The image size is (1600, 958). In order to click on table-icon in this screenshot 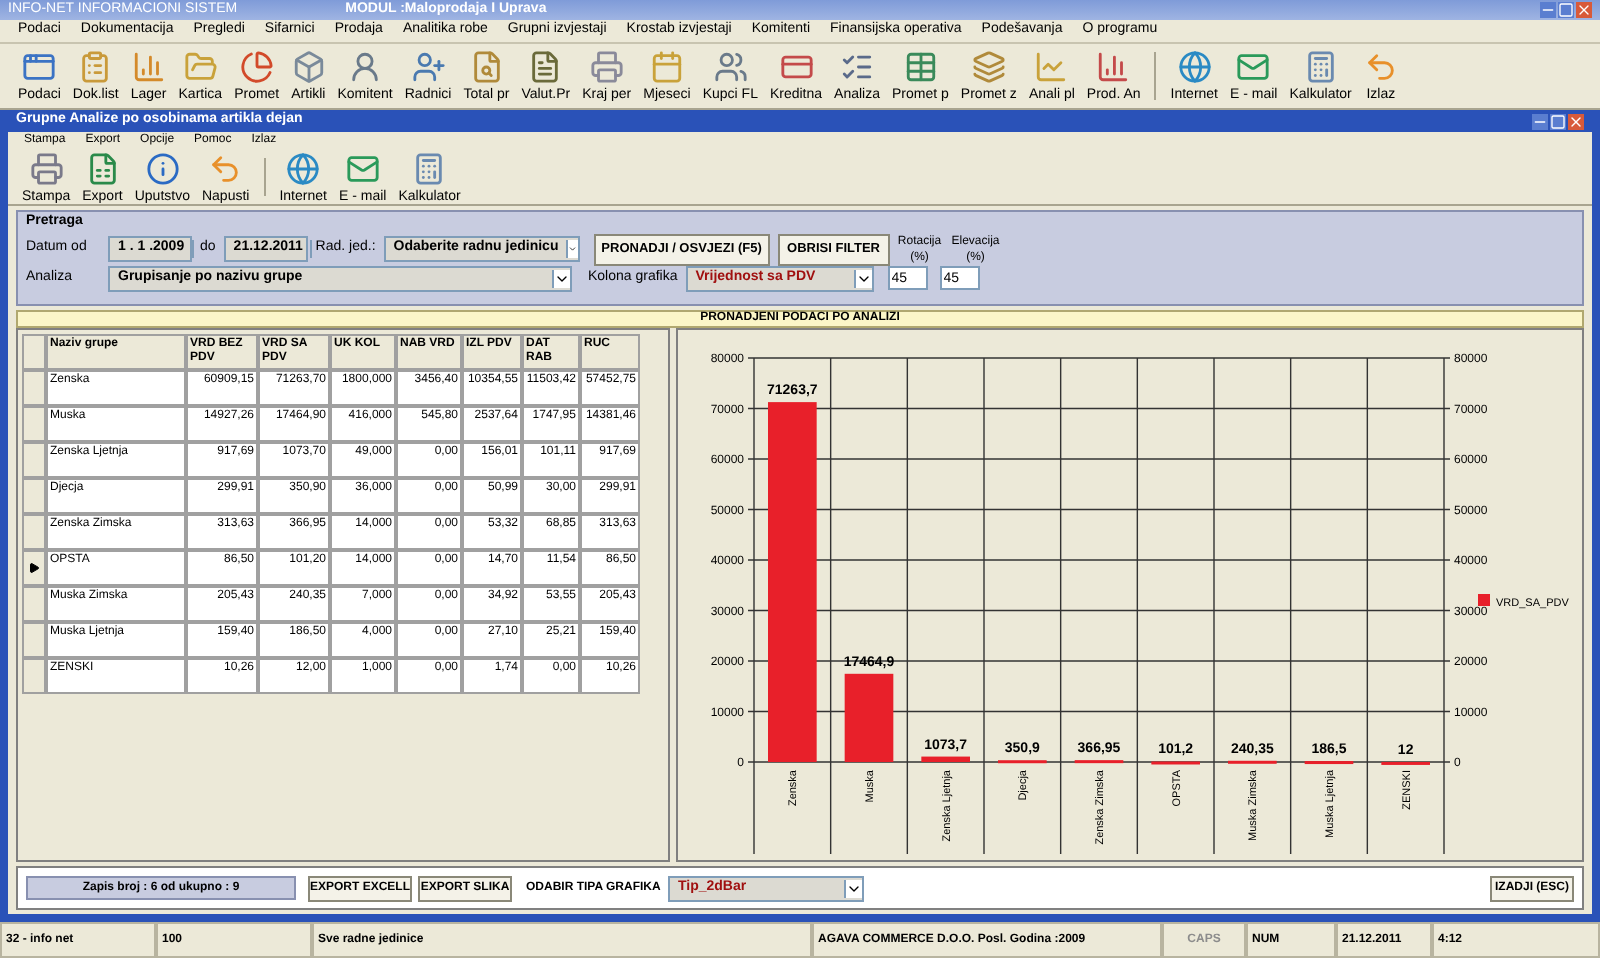, I will do `click(920, 67)`.